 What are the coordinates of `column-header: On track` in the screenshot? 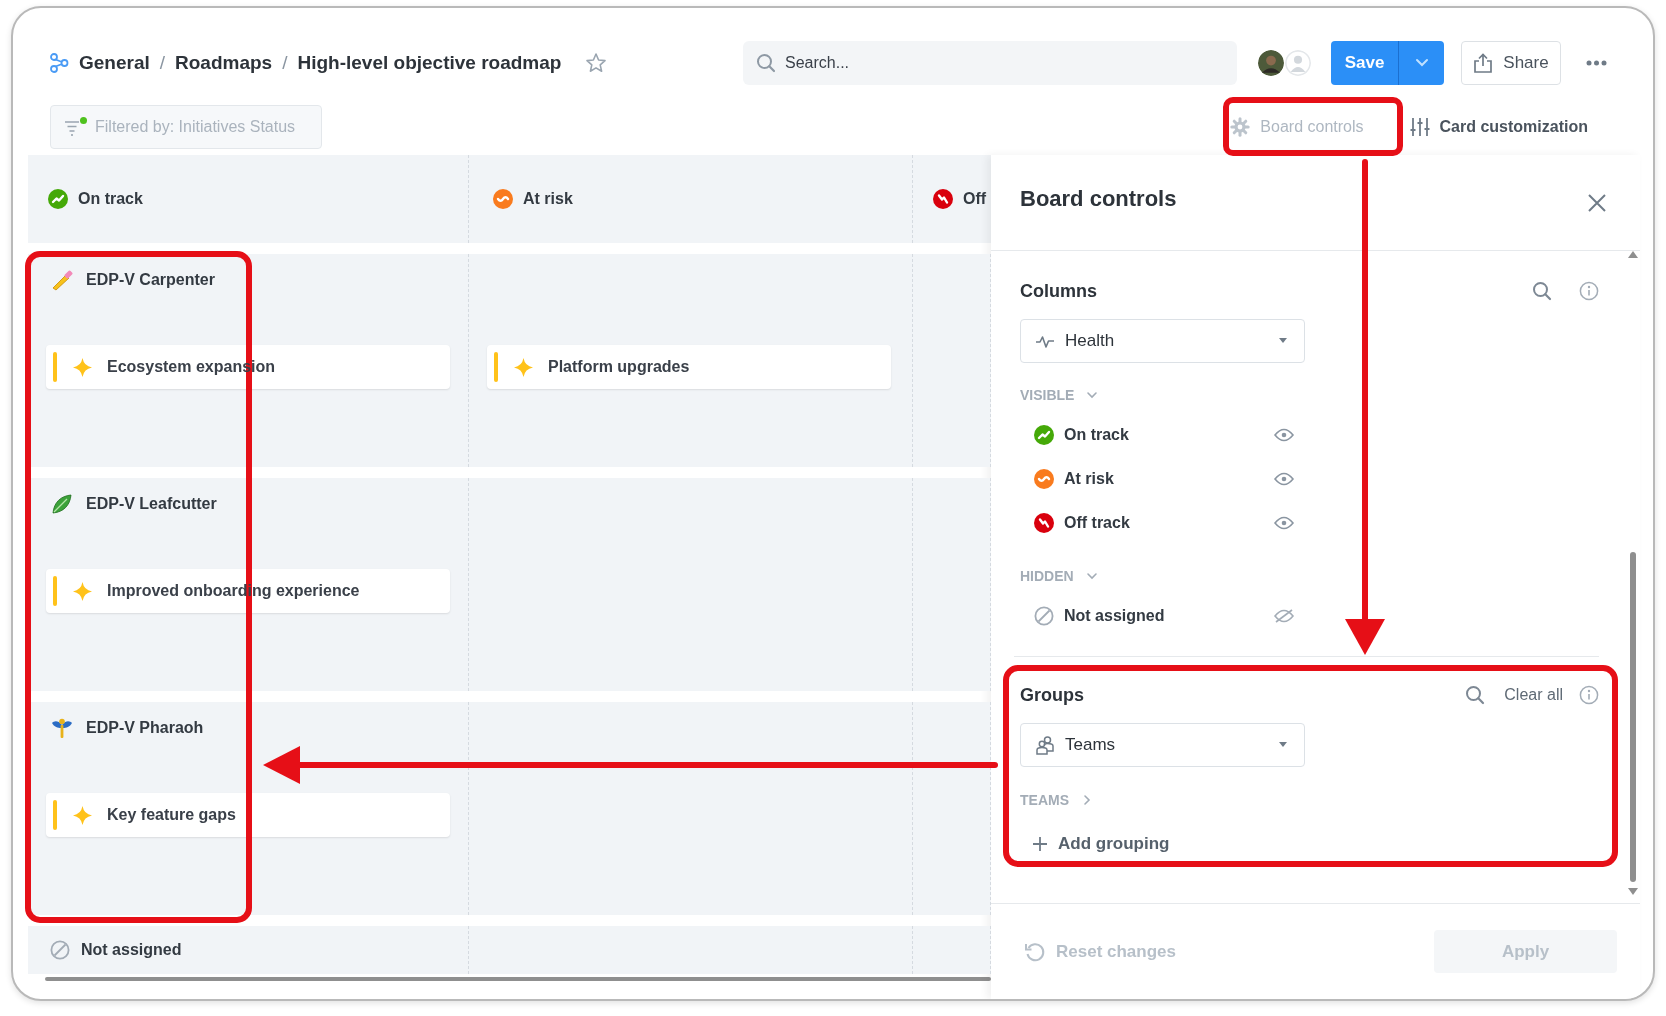 It's located at (110, 199).